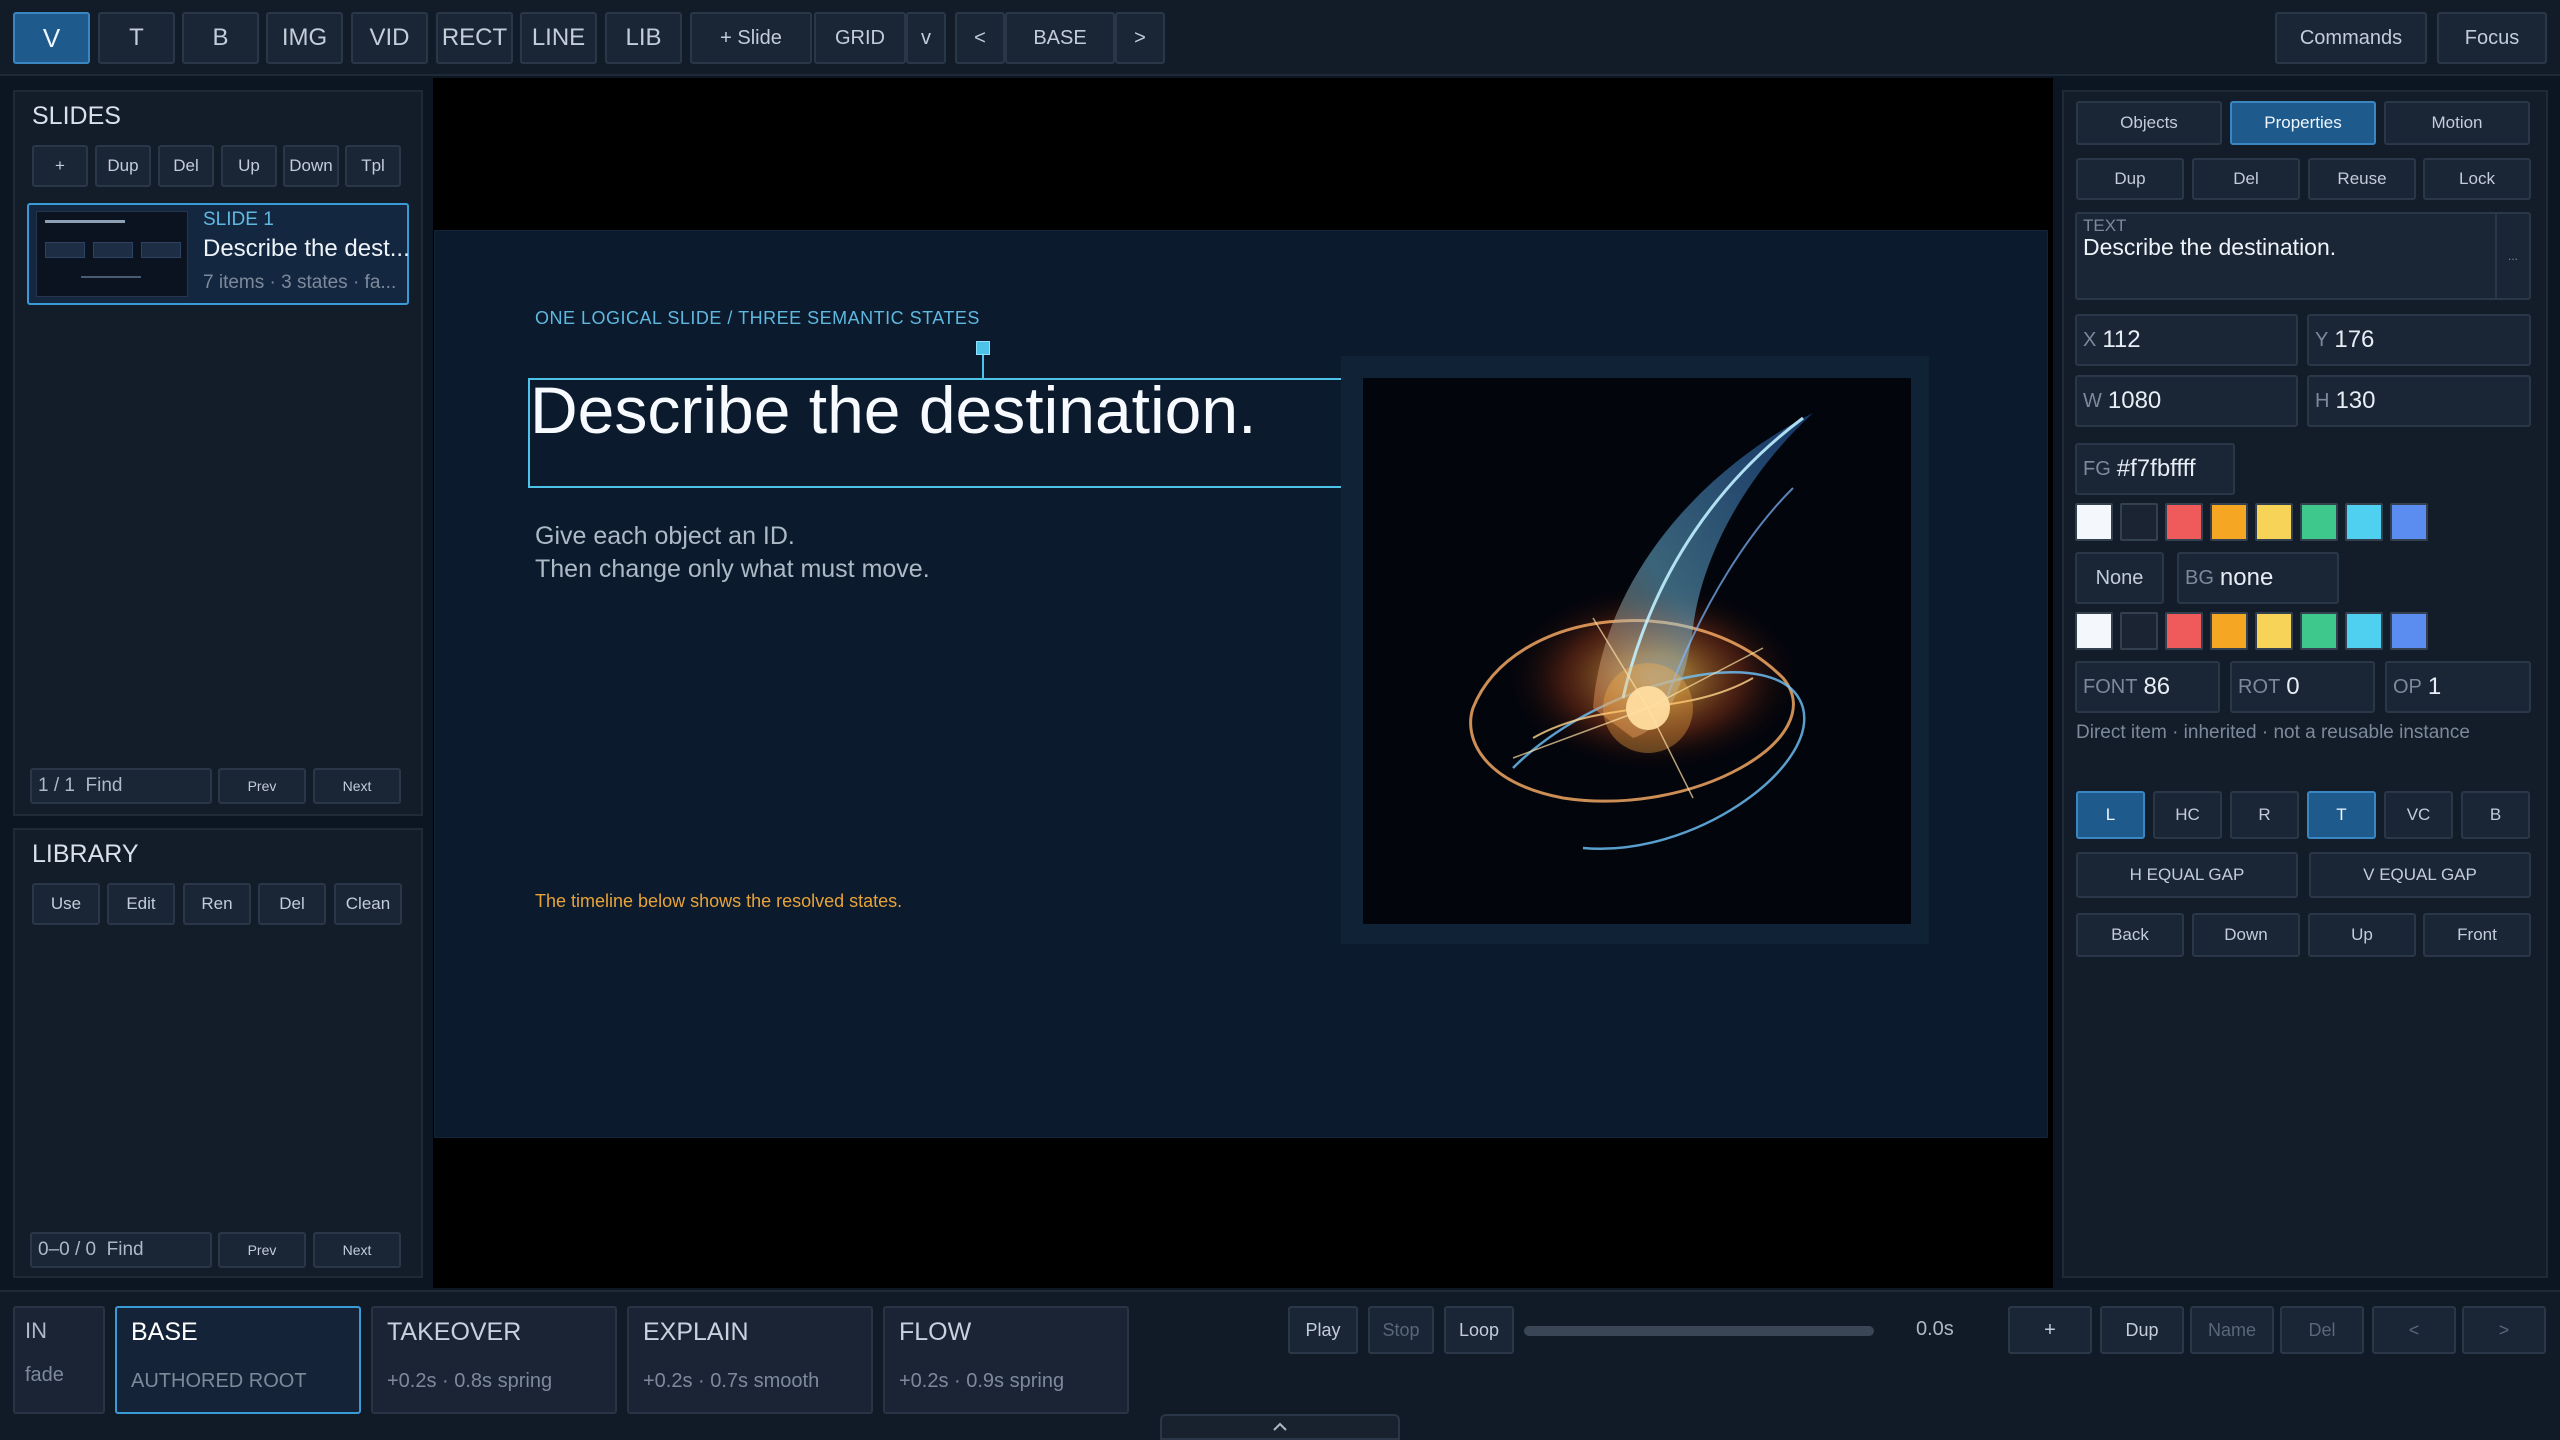 The height and width of the screenshot is (1440, 2560). I want to click on delete-slide-button: Del, so click(186, 166).